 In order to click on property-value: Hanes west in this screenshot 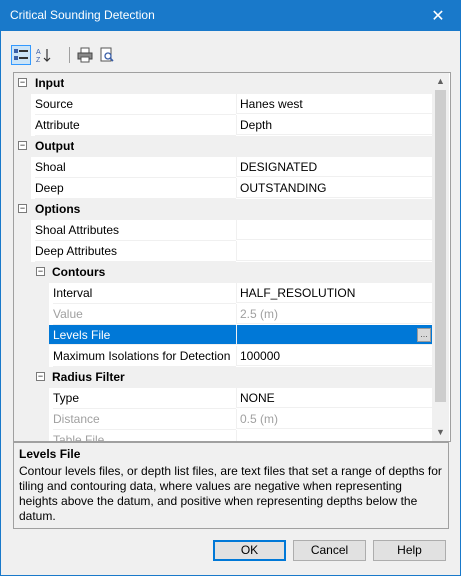, I will do `click(334, 104)`.